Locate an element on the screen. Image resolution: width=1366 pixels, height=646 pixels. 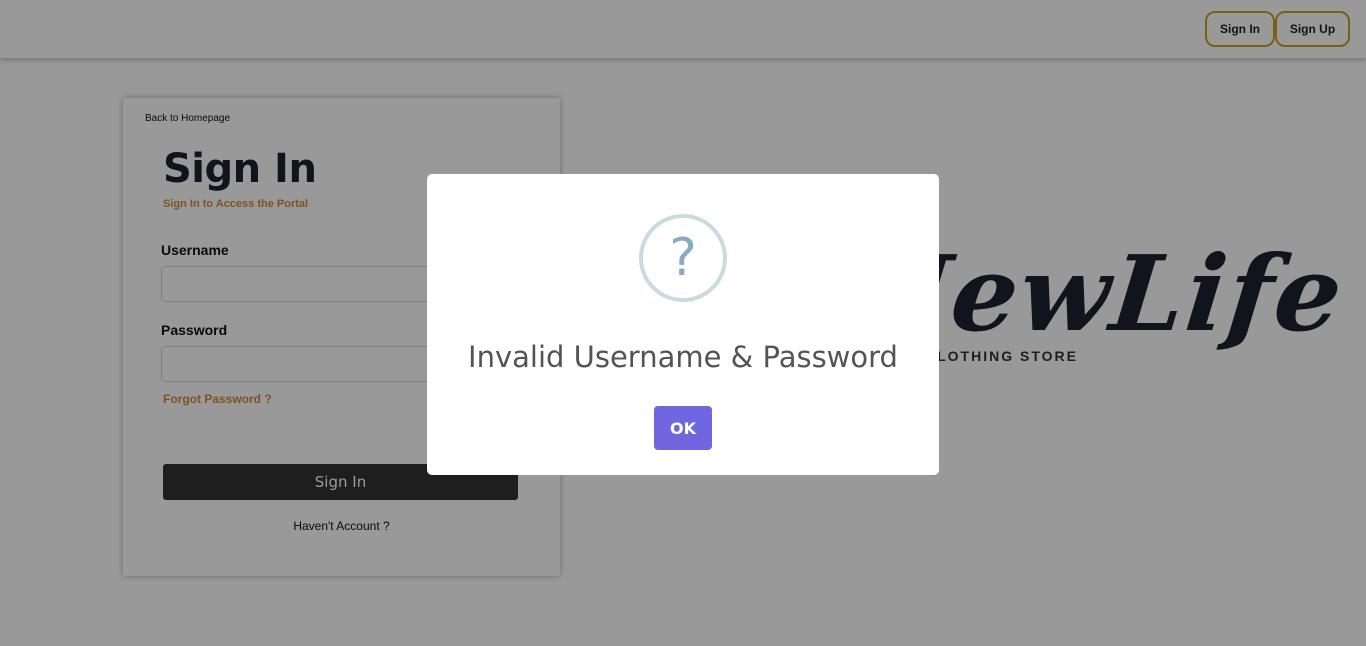
question-icon: ? is located at coordinates (683, 258).